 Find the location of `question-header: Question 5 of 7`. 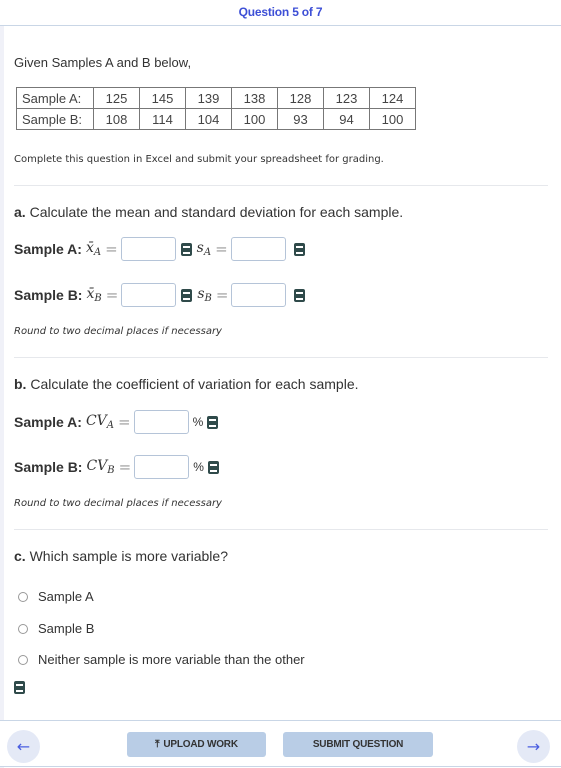

question-header: Question 5 of 7 is located at coordinates (280, 13).